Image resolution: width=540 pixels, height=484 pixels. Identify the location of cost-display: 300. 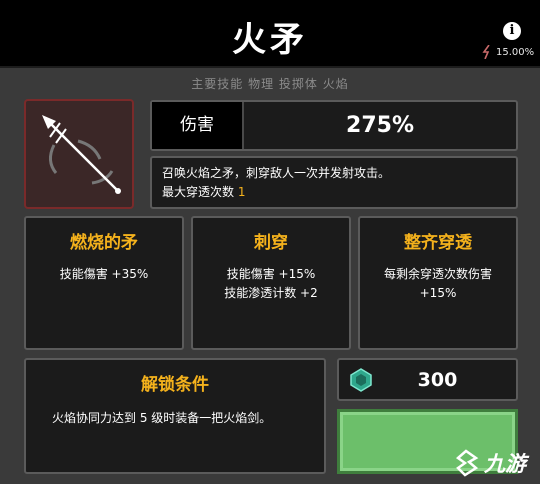
(427, 379).